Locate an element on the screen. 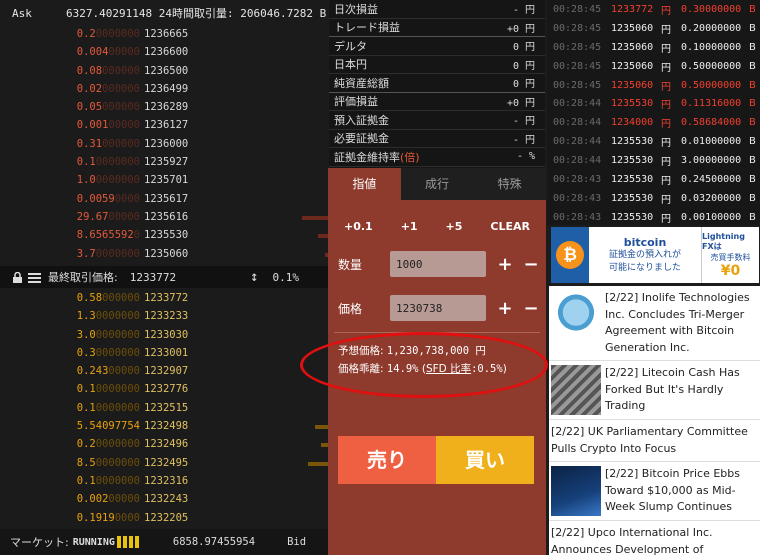 This screenshot has height=555, width=760. ask-row: 0.10000000 1235927 is located at coordinates (164, 163).